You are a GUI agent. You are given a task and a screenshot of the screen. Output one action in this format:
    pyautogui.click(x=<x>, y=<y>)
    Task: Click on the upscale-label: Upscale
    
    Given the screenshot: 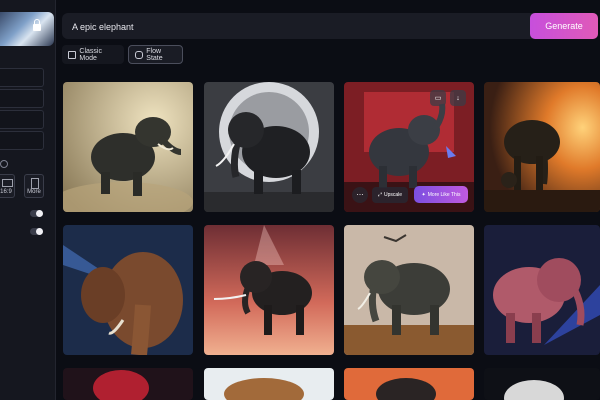 What is the action you would take?
    pyautogui.click(x=393, y=195)
    